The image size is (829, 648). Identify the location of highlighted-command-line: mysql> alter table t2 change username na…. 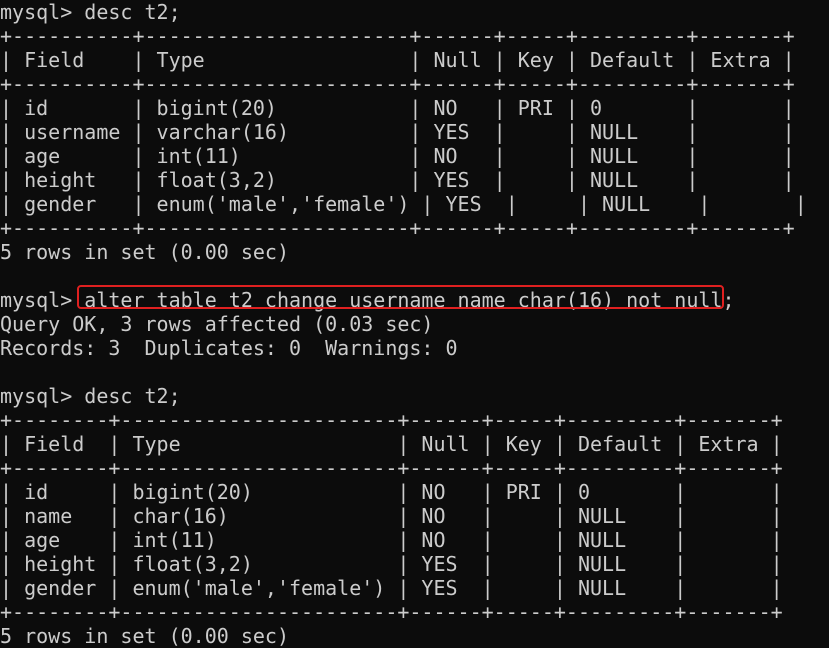
(367, 300).